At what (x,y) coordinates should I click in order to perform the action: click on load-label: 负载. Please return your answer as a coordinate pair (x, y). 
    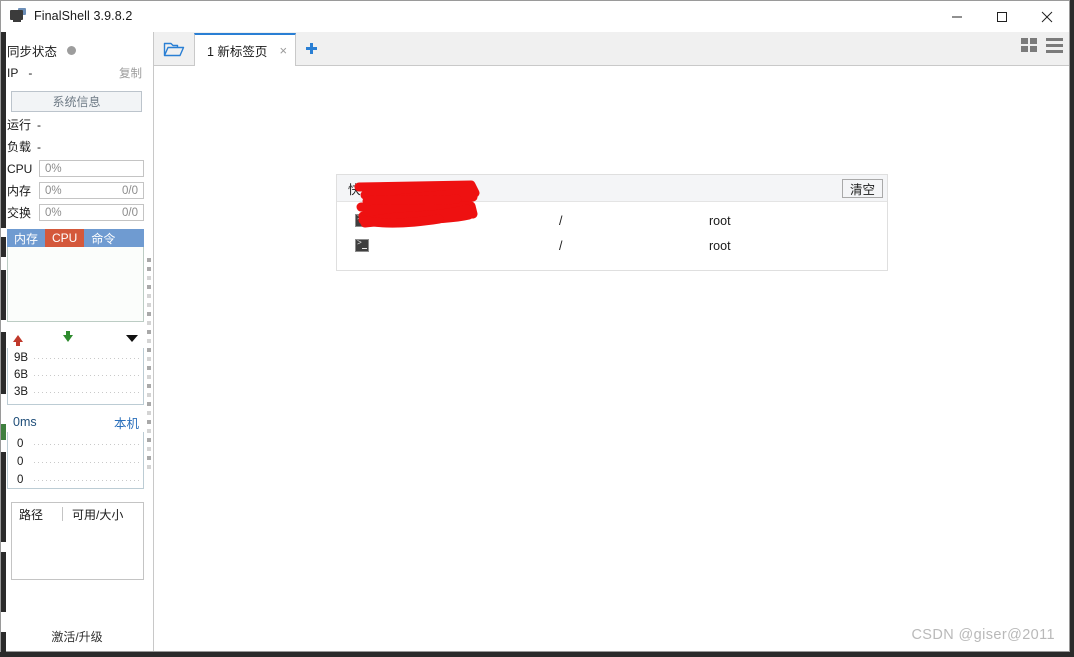
    Looking at the image, I should click on (19, 147).